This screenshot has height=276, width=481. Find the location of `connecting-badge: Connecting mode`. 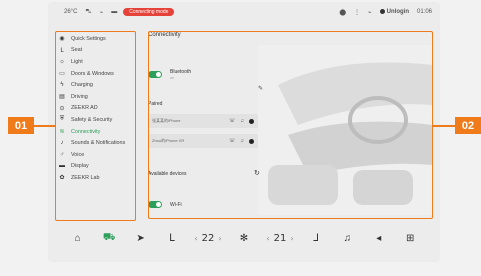

connecting-badge: Connecting mode is located at coordinates (149, 12).